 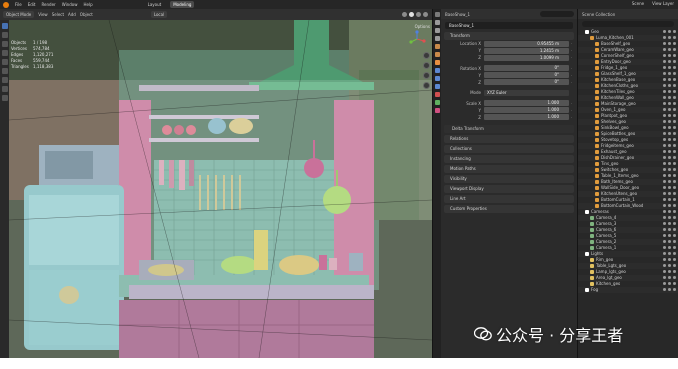 I want to click on material-shading-icon, so click(x=418, y=14).